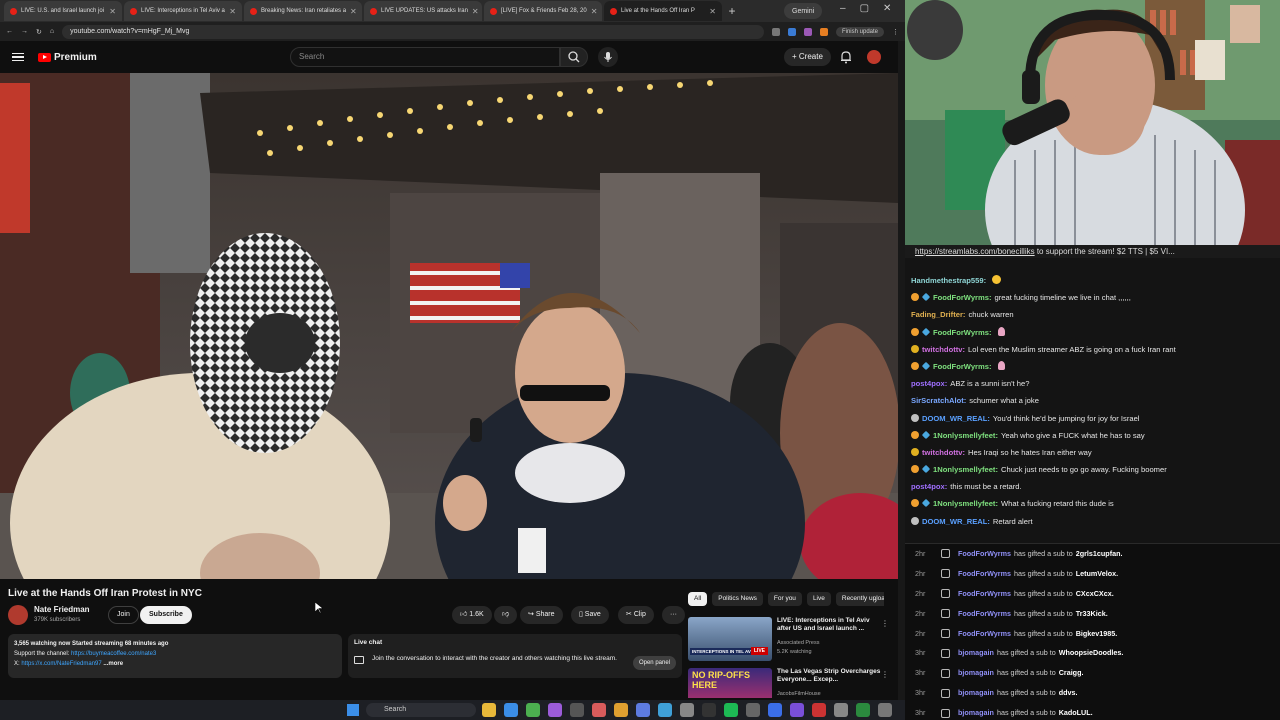 Image resolution: width=1280 pixels, height=720 pixels. Describe the element at coordinates (533, 710) in the screenshot. I see `chrome-icon` at that location.